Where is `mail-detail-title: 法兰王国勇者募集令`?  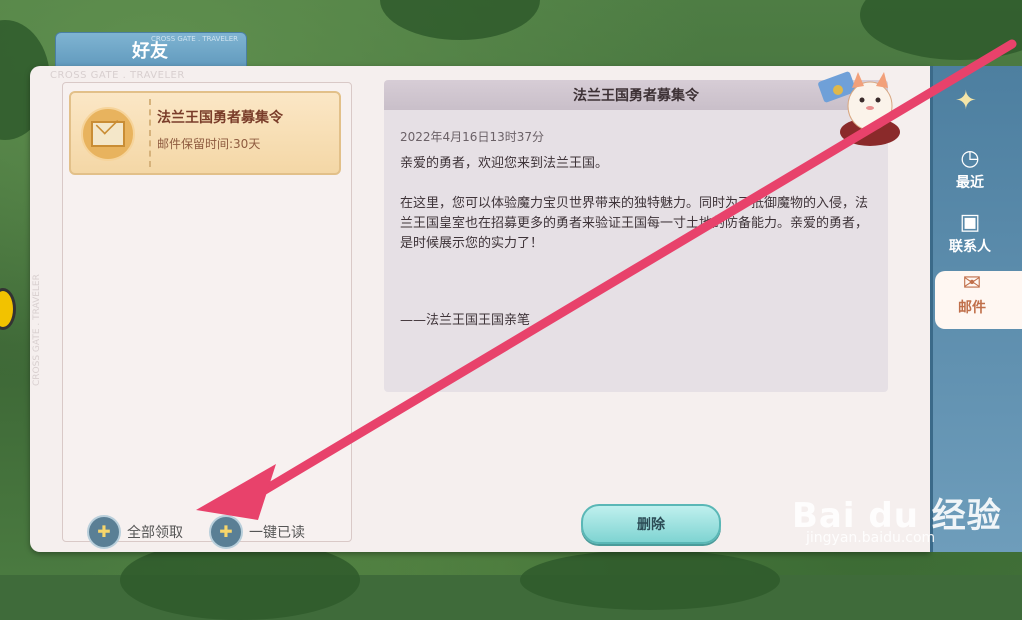 mail-detail-title: 法兰王国勇者募集令 is located at coordinates (636, 96).